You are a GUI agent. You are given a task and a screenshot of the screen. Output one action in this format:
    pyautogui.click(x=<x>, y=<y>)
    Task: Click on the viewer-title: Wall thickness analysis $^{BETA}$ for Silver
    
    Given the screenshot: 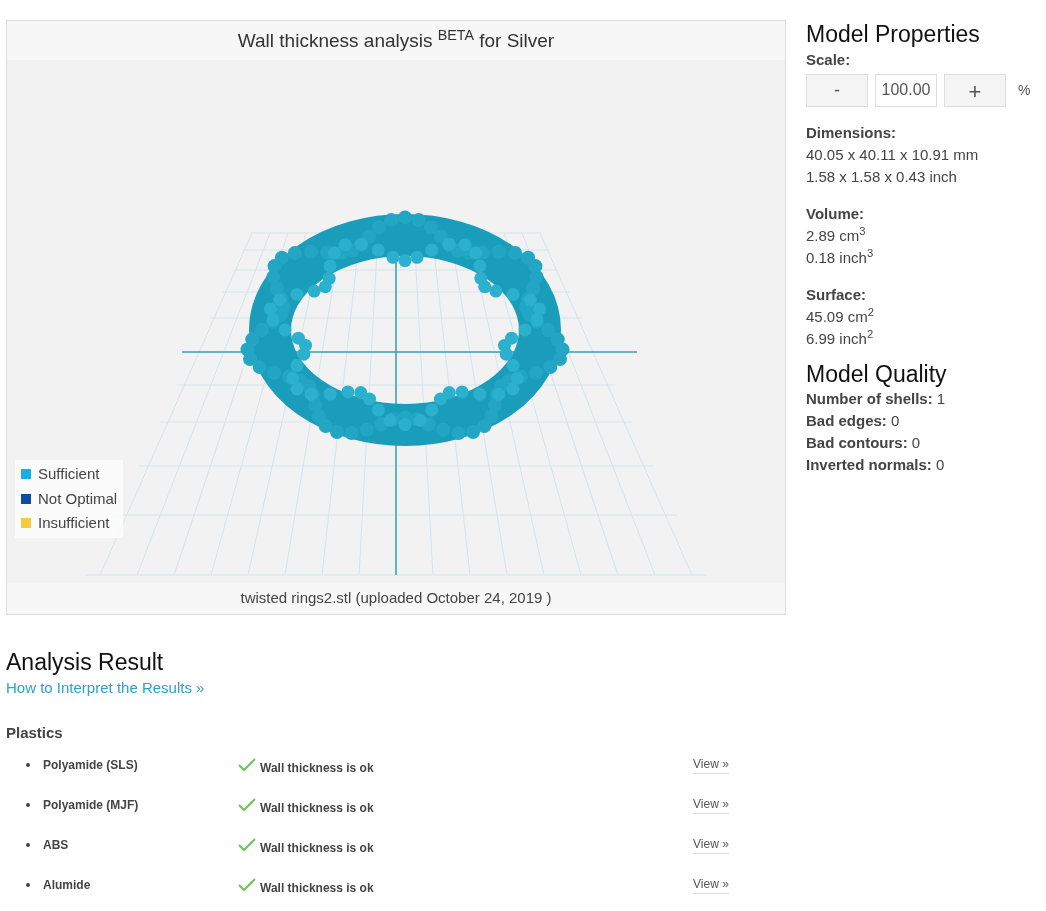 What is the action you would take?
    pyautogui.click(x=396, y=40)
    